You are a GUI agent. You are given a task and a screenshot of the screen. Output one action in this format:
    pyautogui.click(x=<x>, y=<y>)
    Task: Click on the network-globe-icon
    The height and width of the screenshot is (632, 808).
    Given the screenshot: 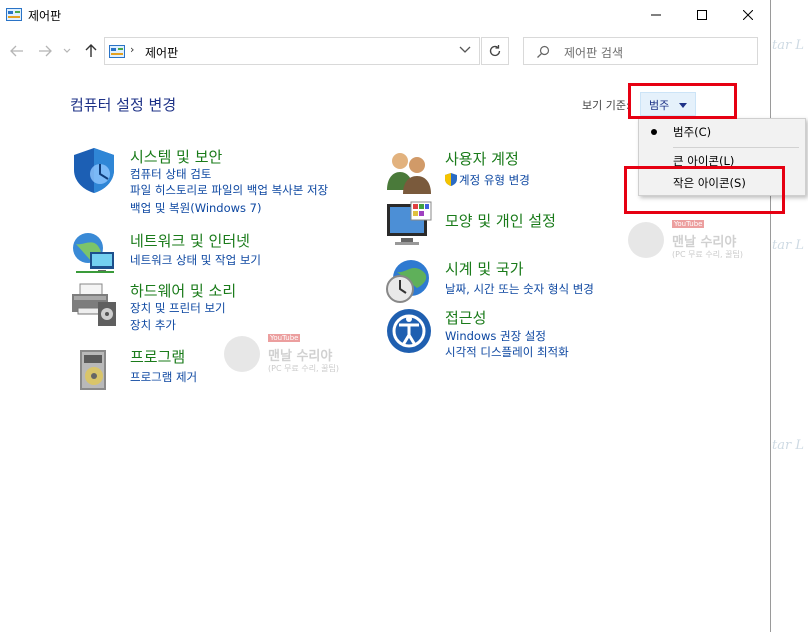 What is the action you would take?
    pyautogui.click(x=93, y=253)
    